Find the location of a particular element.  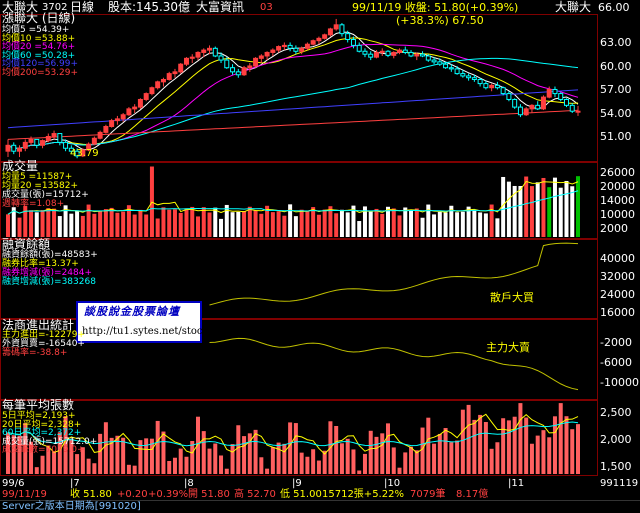

month-tick: |7 is located at coordinates (75, 483).